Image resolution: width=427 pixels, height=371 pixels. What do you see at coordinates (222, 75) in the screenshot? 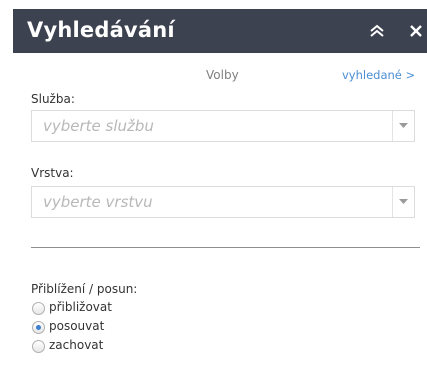
I see `tab-options: Volby` at bounding box center [222, 75].